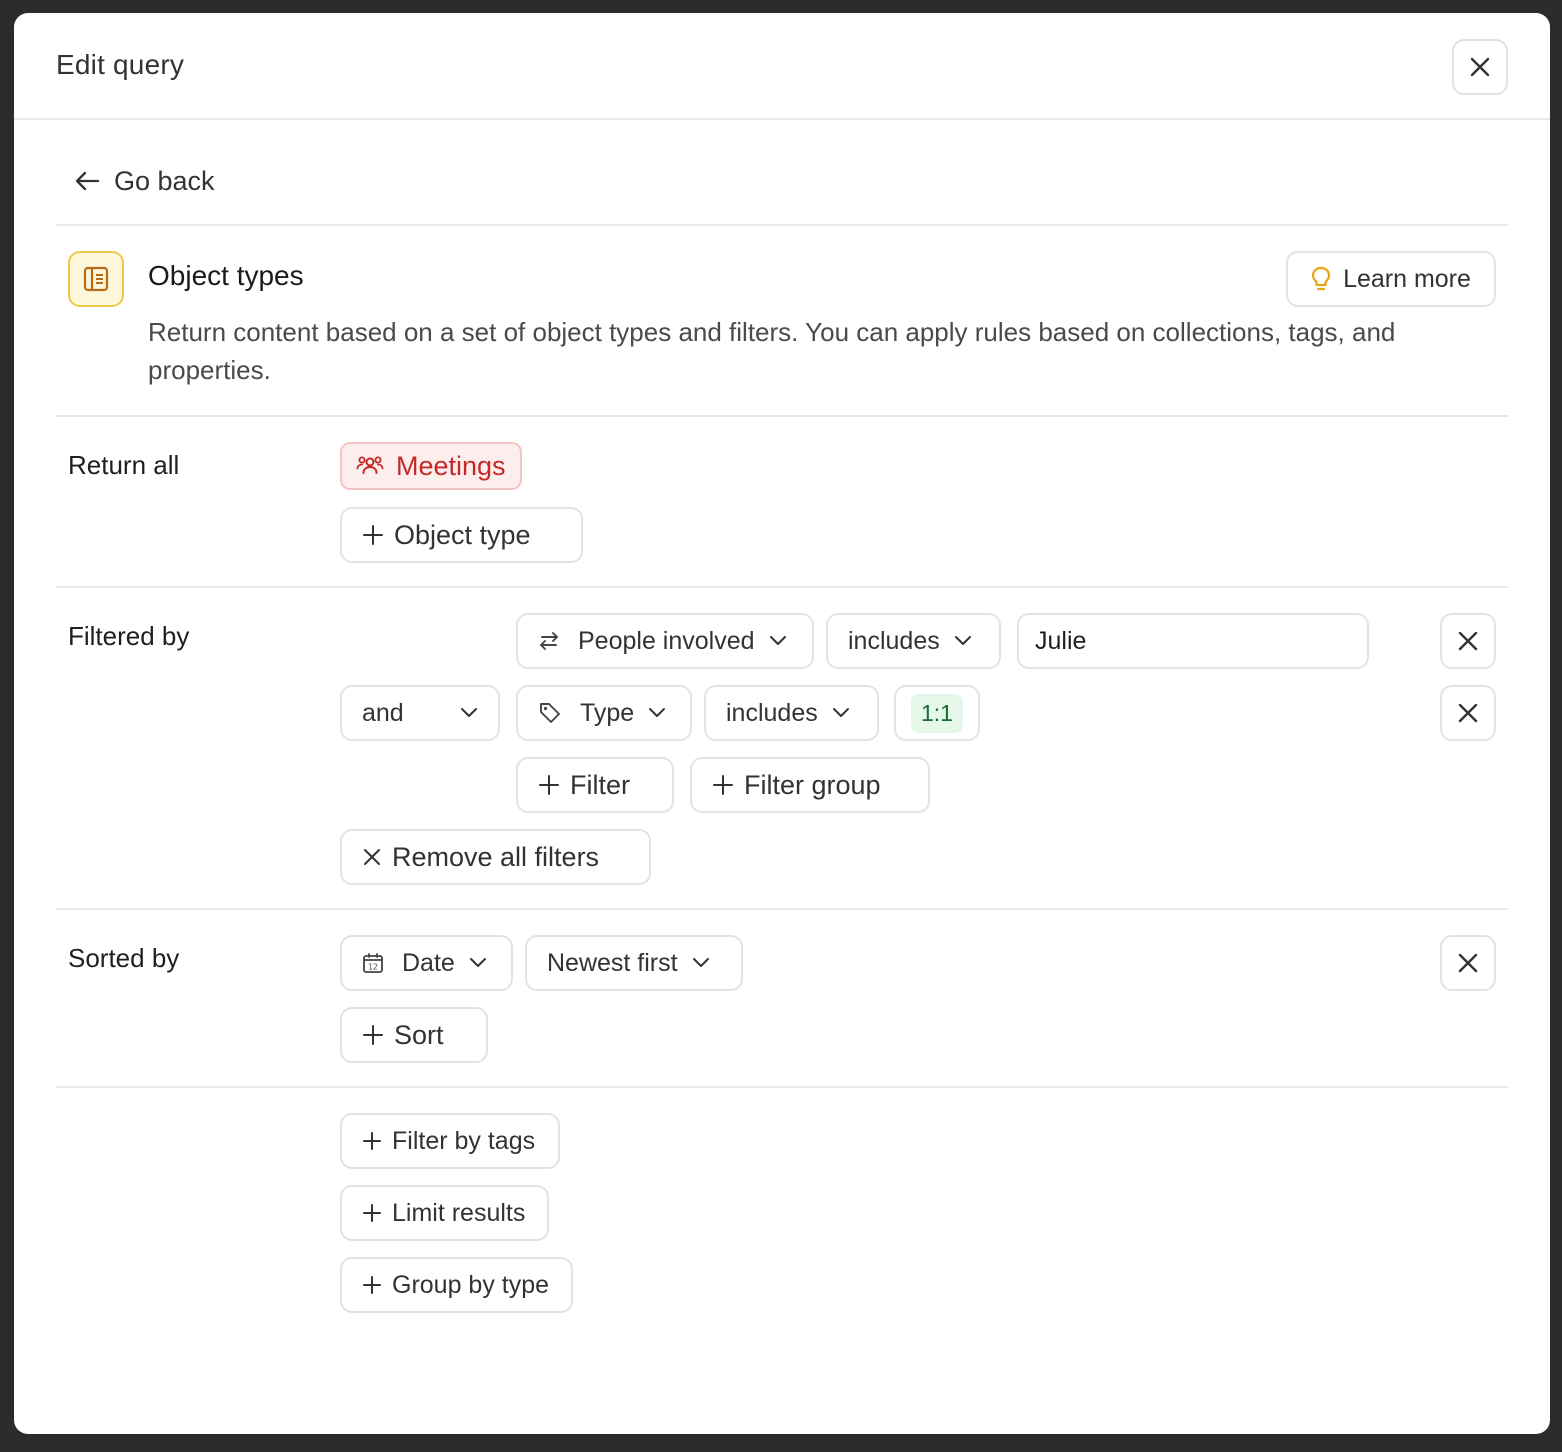 Image resolution: width=1562 pixels, height=1452 pixels. What do you see at coordinates (459, 1212) in the screenshot?
I see `limit-results-label: Limit results` at bounding box center [459, 1212].